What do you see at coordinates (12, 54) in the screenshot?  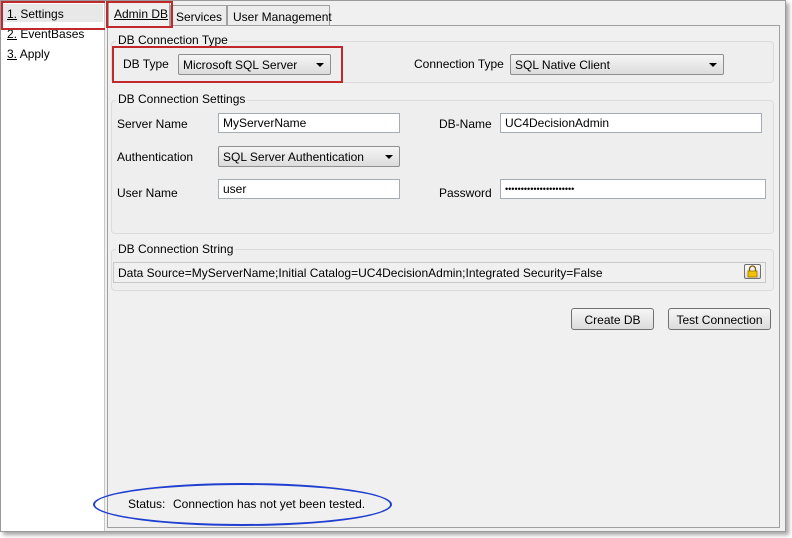 I see `sidebar-item-number: 3.` at bounding box center [12, 54].